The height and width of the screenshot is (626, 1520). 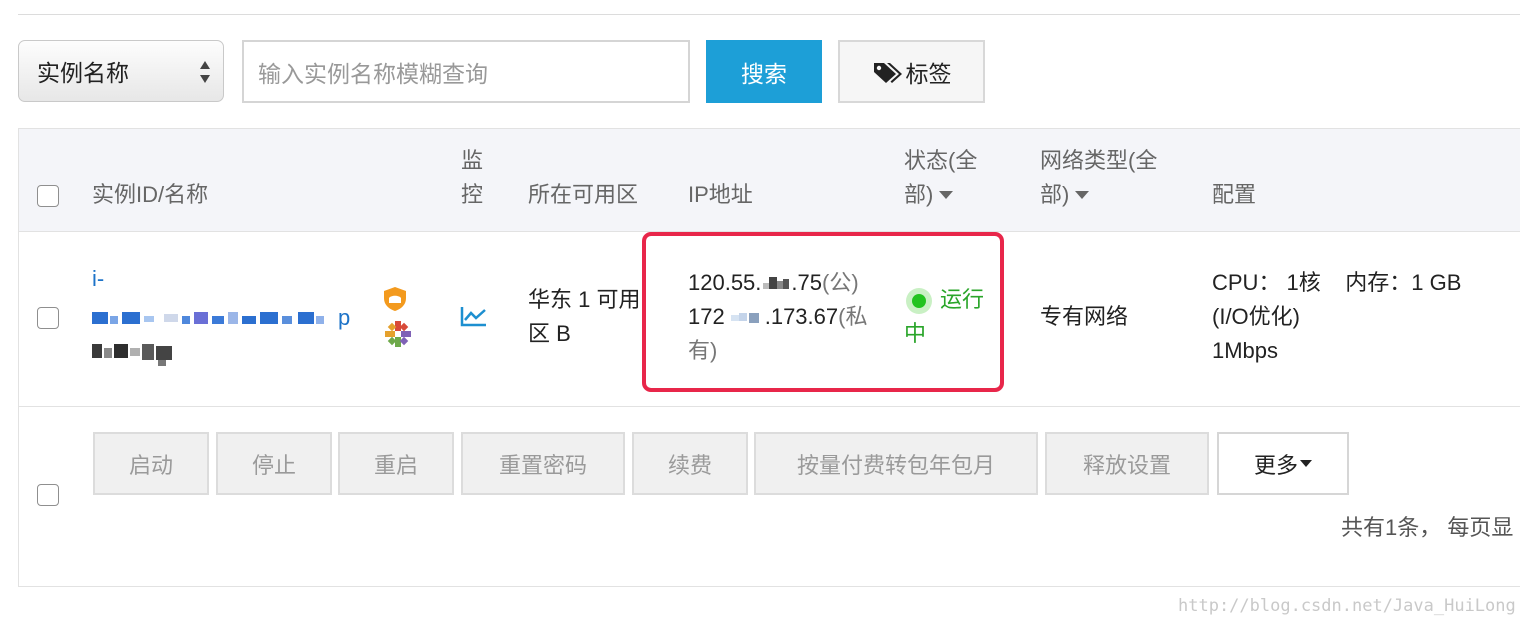 What do you see at coordinates (1082, 195) in the screenshot?
I see `network-filter-caret-icon` at bounding box center [1082, 195].